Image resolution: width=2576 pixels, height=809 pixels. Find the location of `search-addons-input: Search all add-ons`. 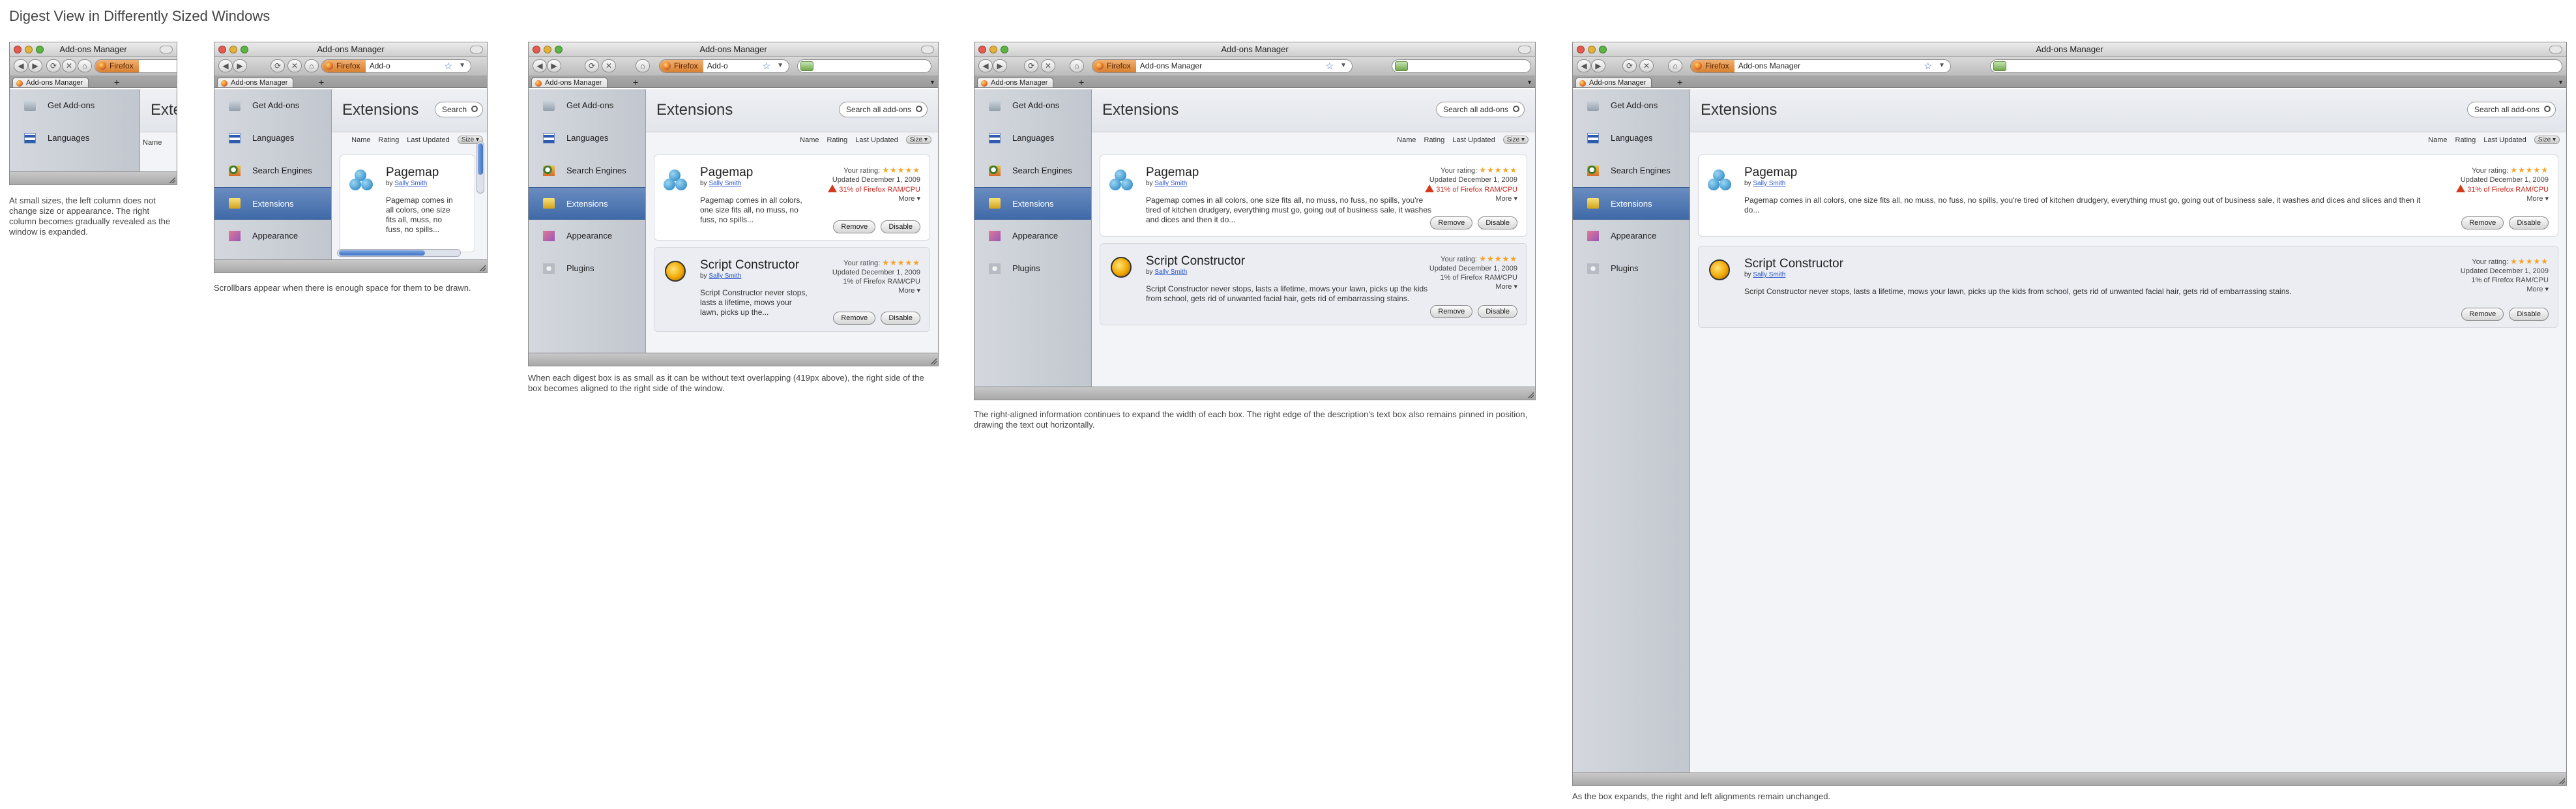

search-addons-input: Search all add-ons is located at coordinates (883, 110).